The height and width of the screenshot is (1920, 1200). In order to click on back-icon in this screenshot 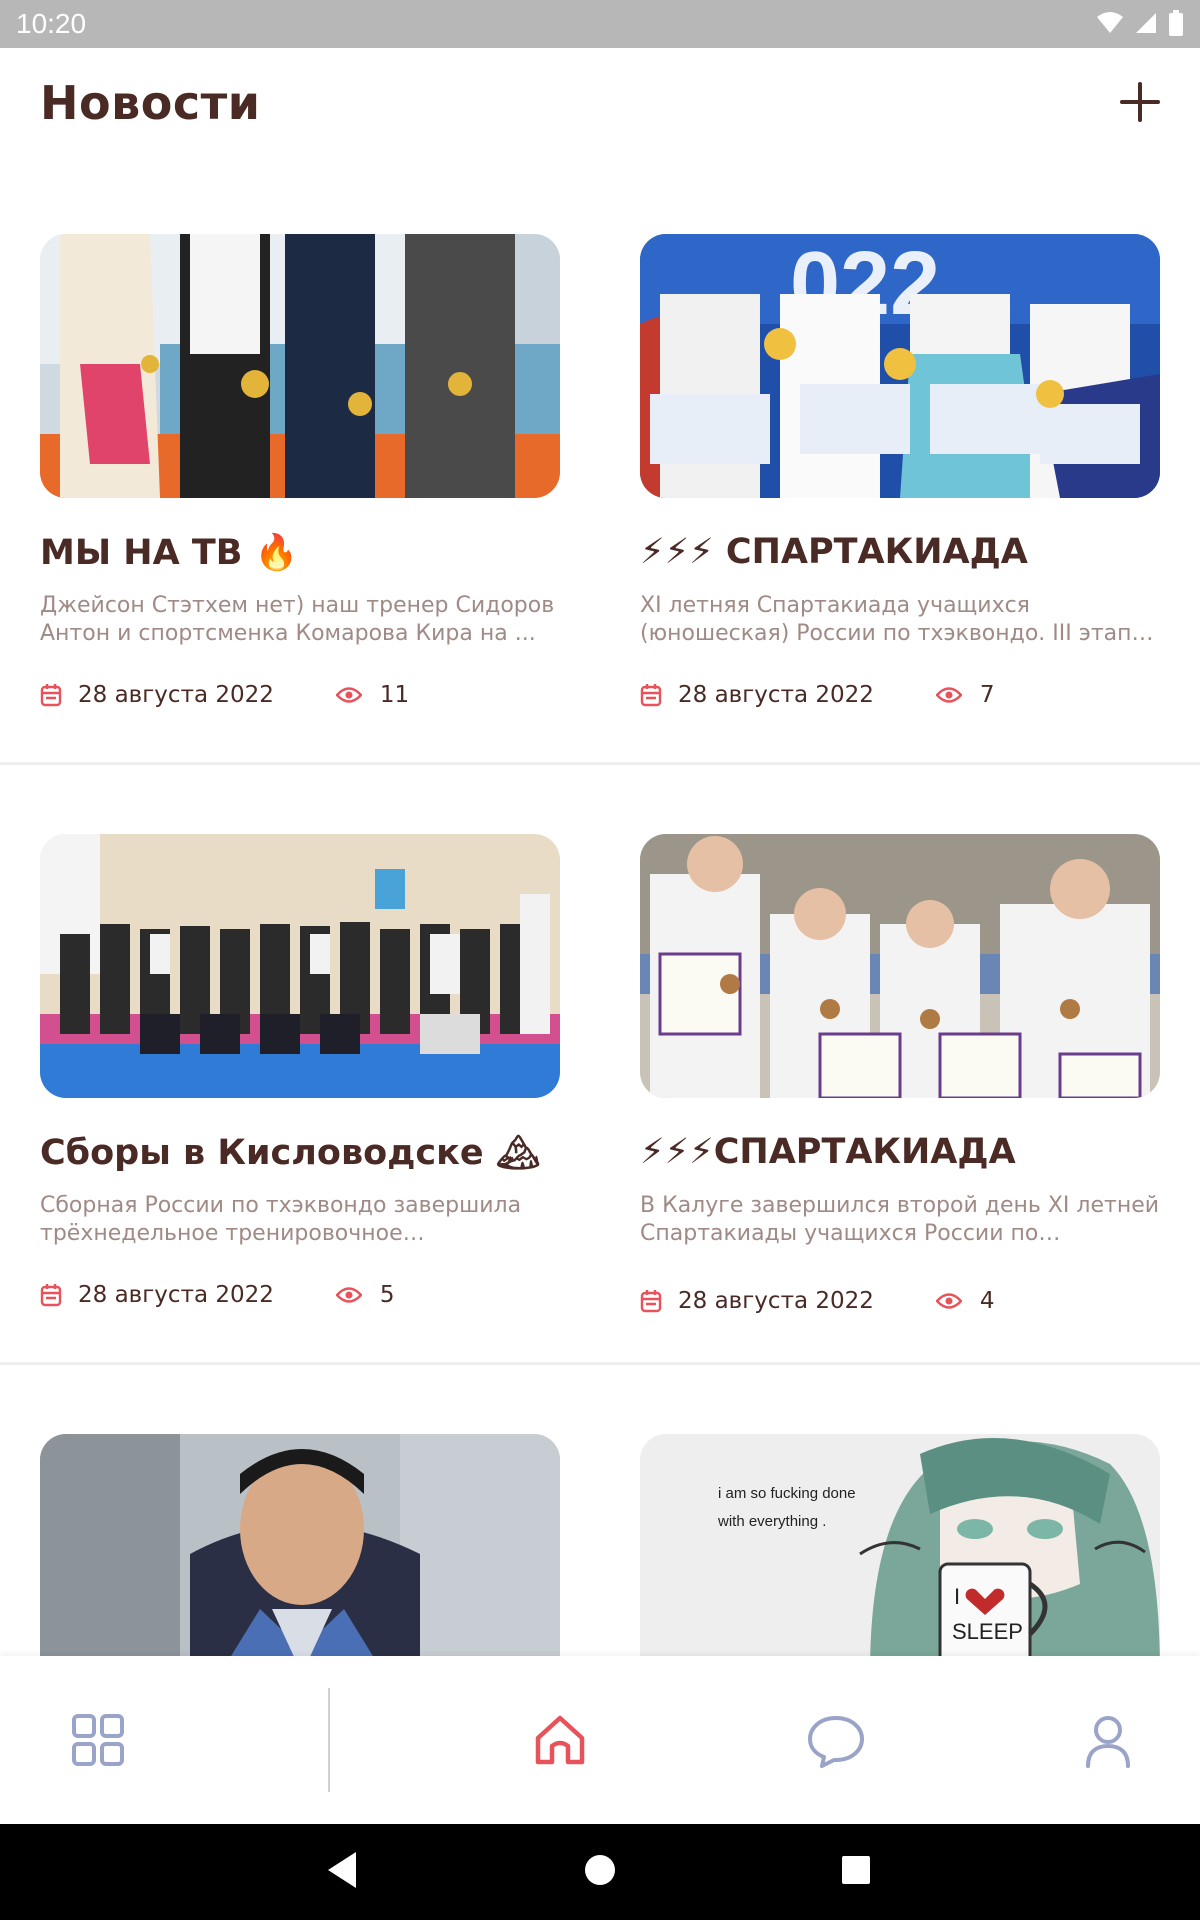, I will do `click(342, 1870)`.